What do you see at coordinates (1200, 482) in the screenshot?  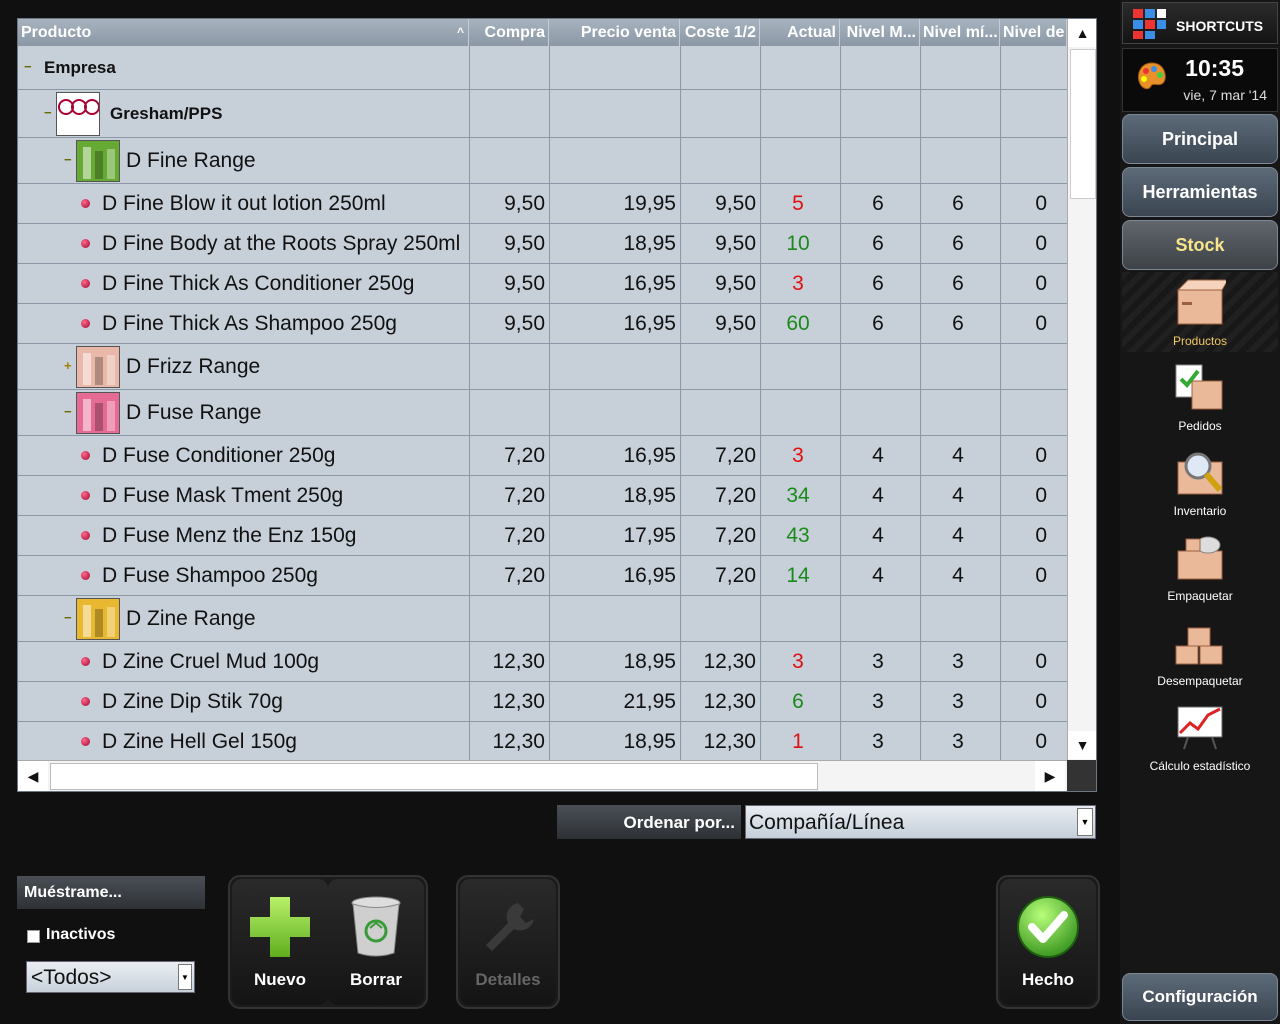 I see `shortcut-inventory: Inventario` at bounding box center [1200, 482].